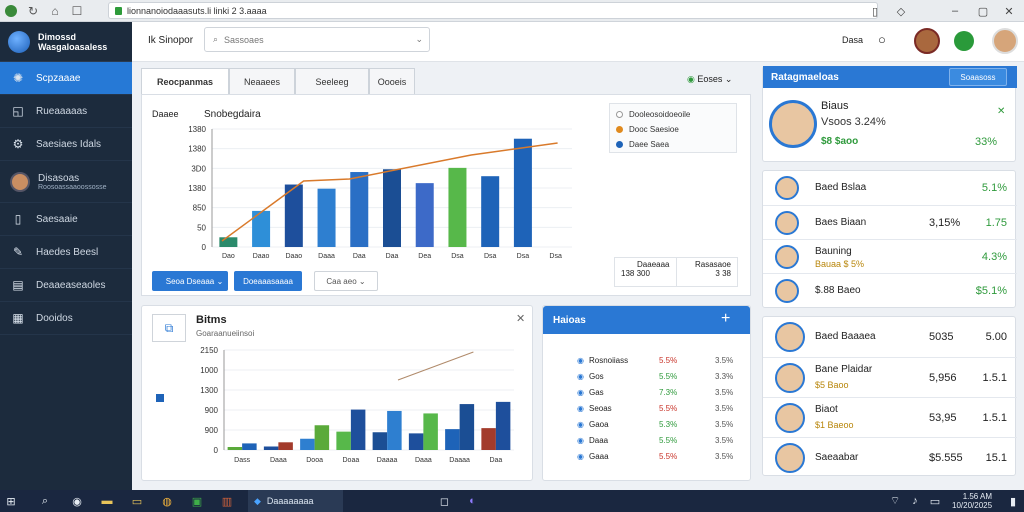 The image size is (1024, 512). I want to click on wifi-icon: ⌔, so click(895, 501).